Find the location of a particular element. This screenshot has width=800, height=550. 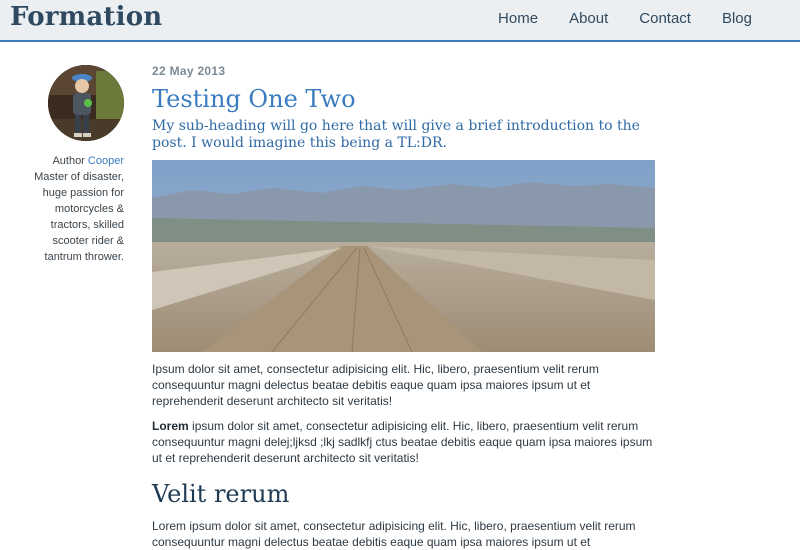

post-paragraph-2-bold: Lorem is located at coordinates (170, 426).